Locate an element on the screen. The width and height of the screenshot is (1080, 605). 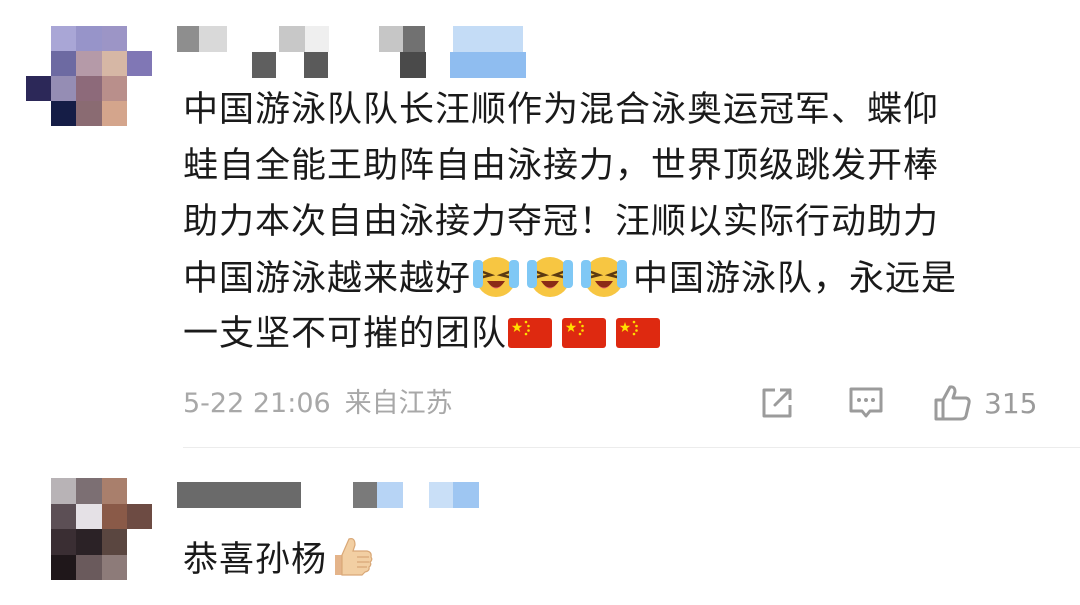
comment-line: 助力本次自由泳接力夺冠！汪顺以实际行动助力 is located at coordinates (561, 222).